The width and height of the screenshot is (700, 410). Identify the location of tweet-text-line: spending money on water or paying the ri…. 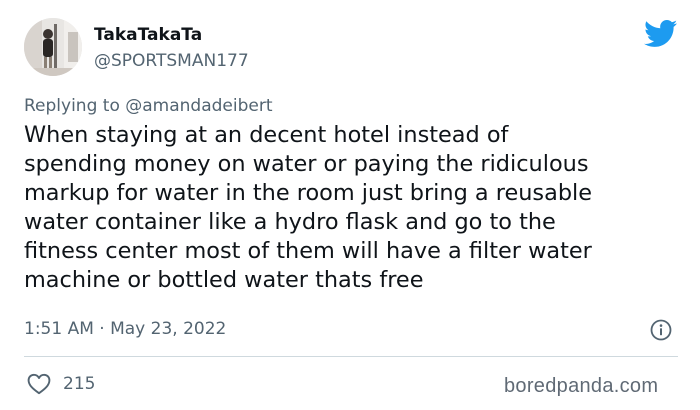
(306, 164).